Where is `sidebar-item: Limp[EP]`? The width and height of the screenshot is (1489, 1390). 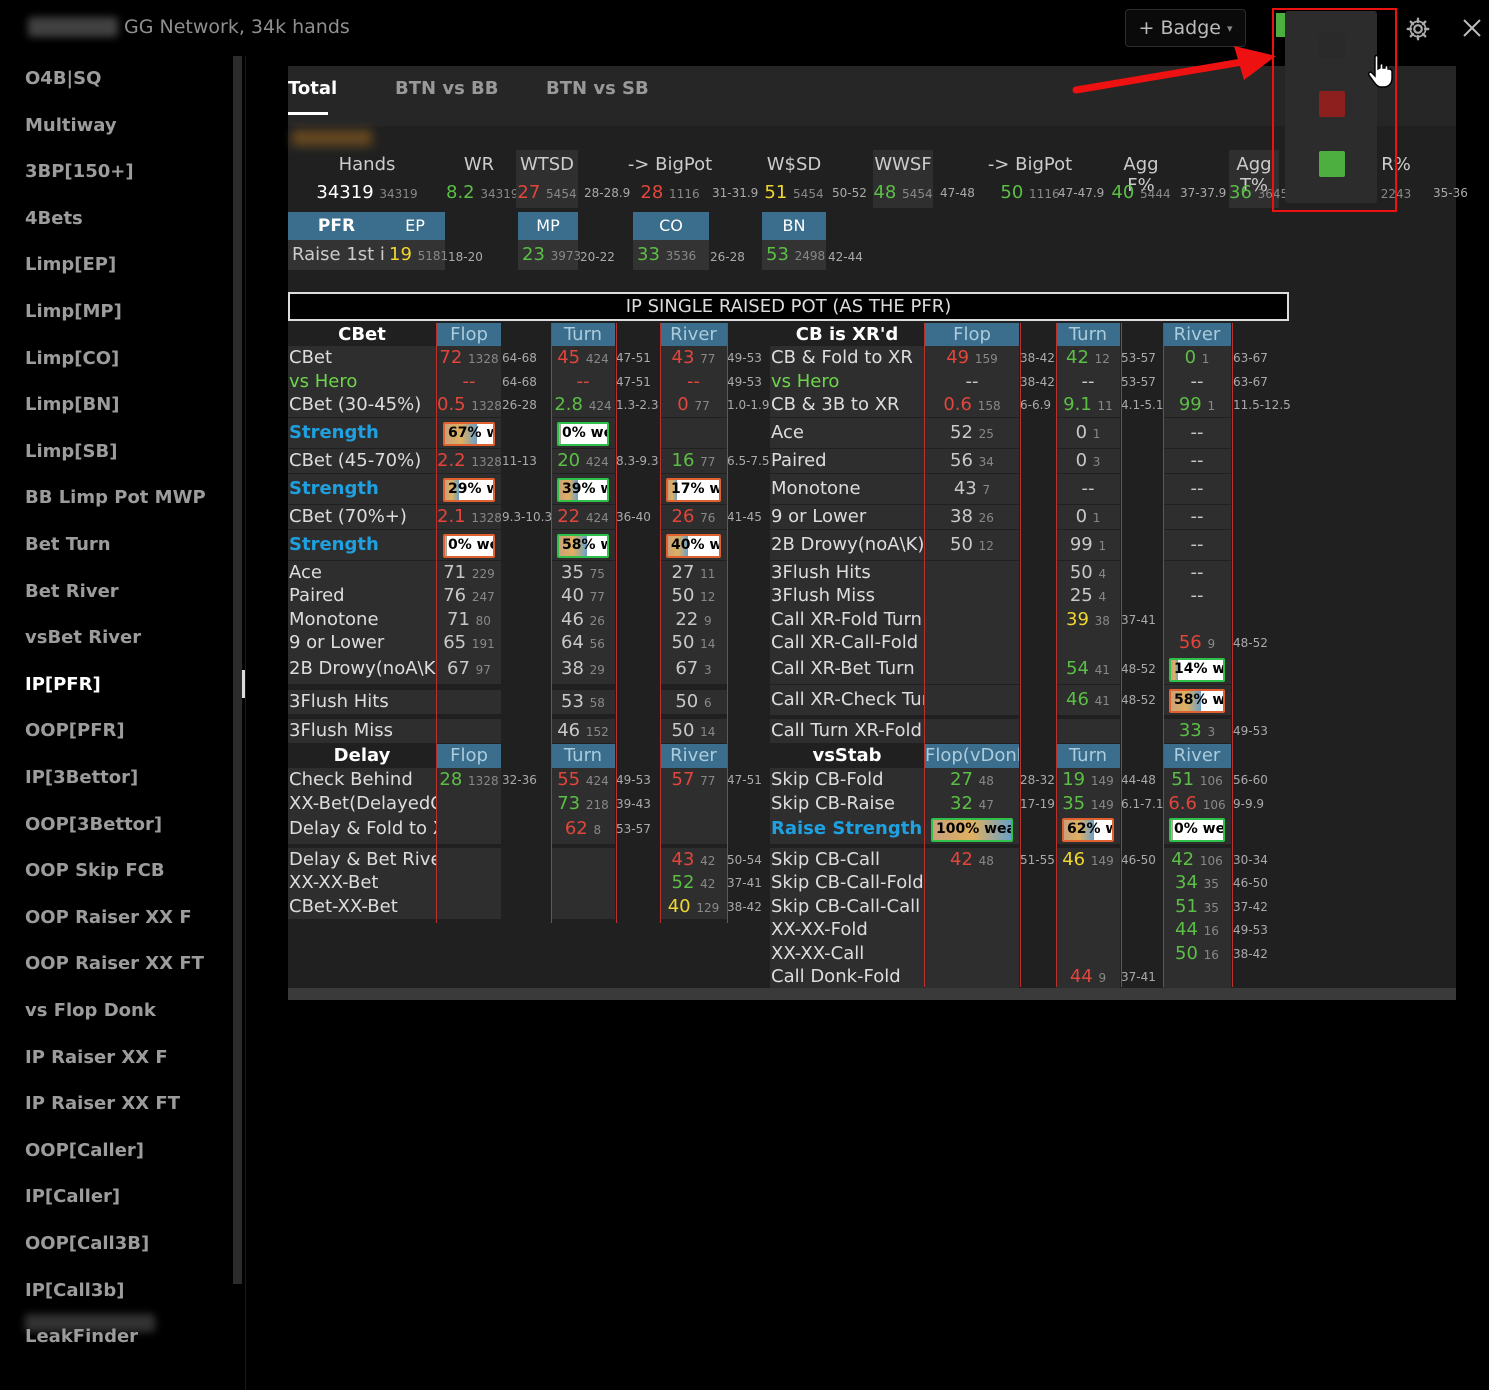 sidebar-item: Limp[EP] is located at coordinates (70, 264).